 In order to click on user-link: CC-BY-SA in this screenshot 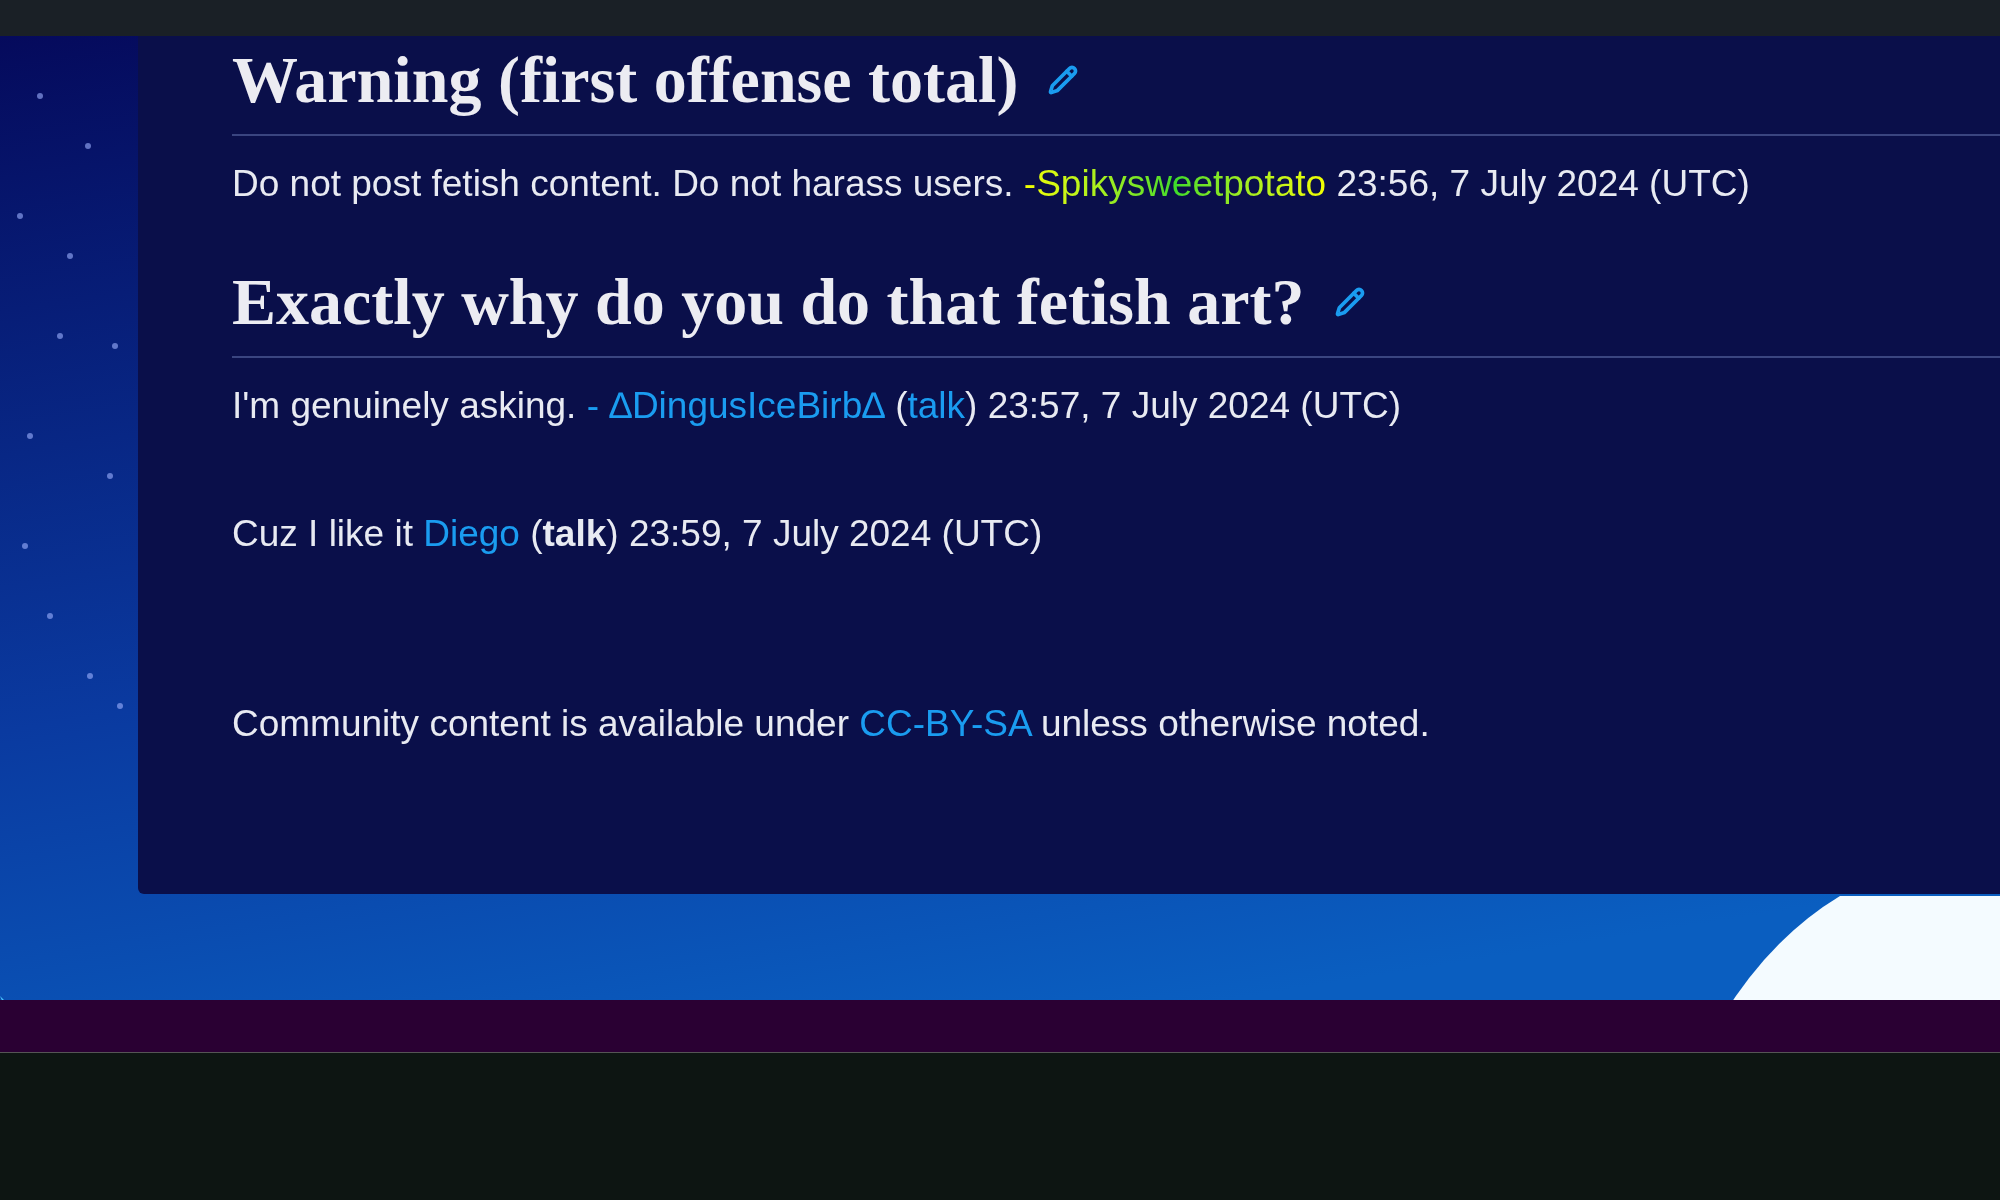, I will do `click(945, 723)`.